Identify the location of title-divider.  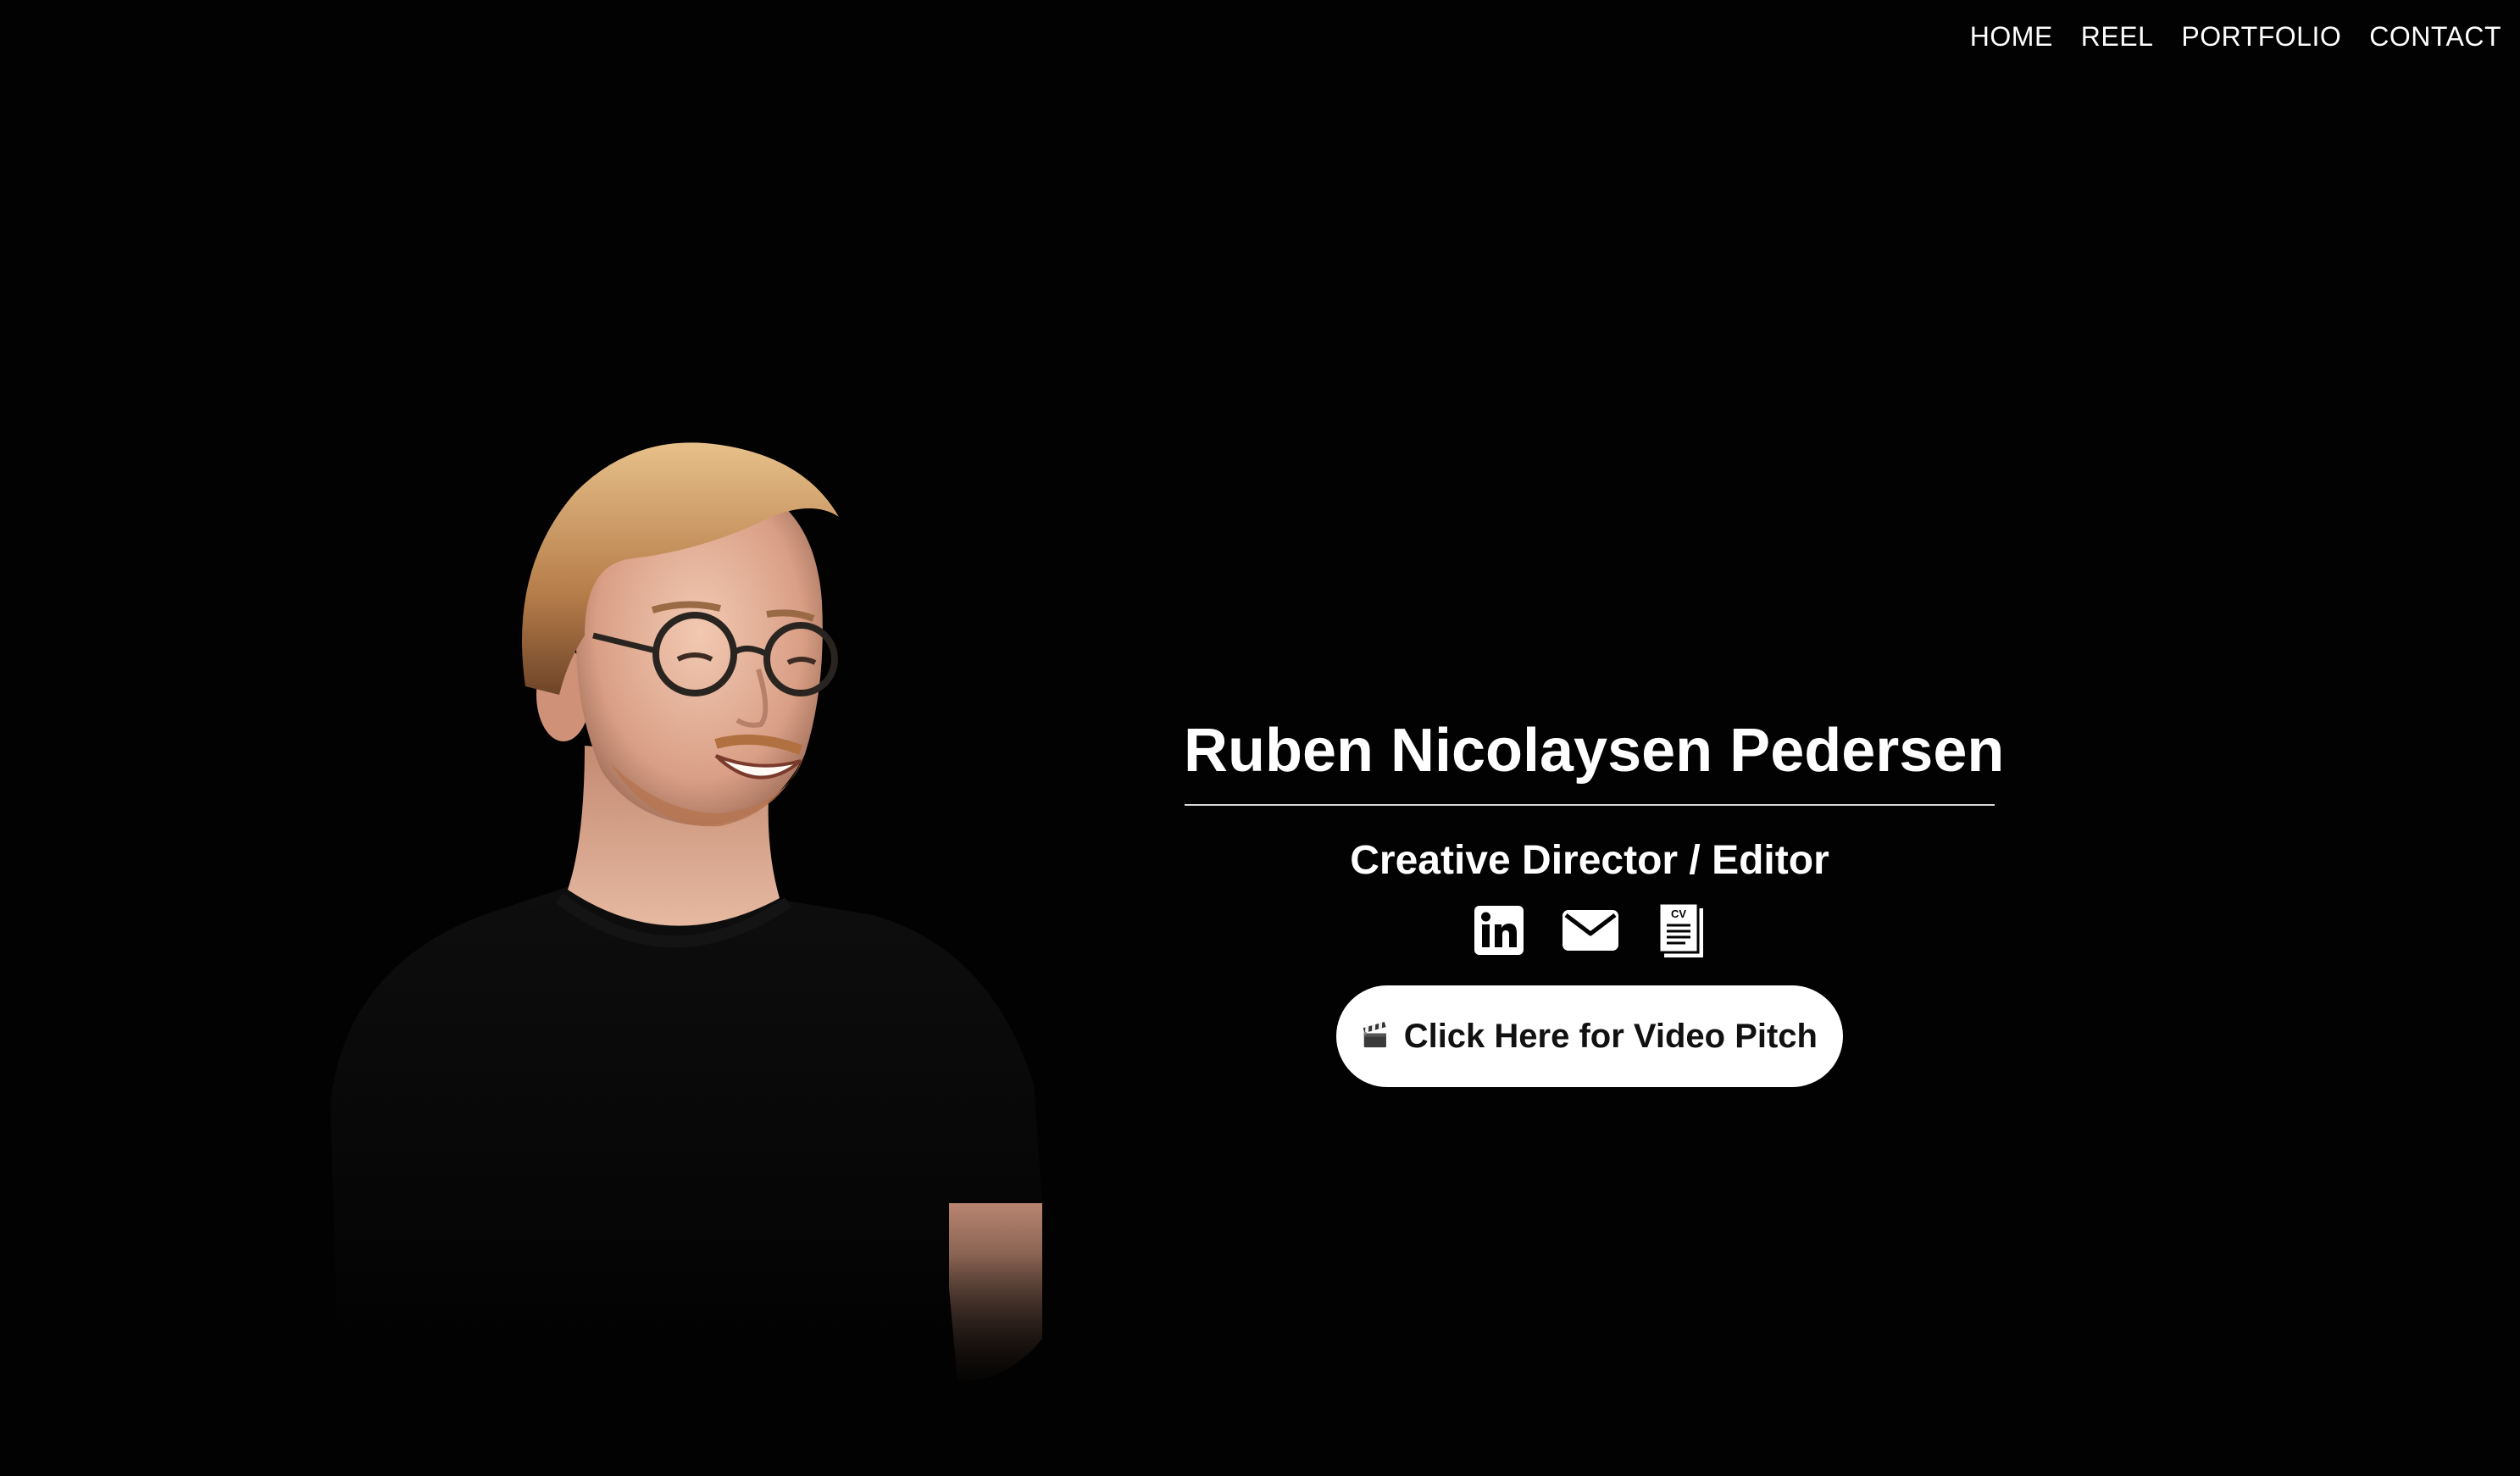
(1590, 805).